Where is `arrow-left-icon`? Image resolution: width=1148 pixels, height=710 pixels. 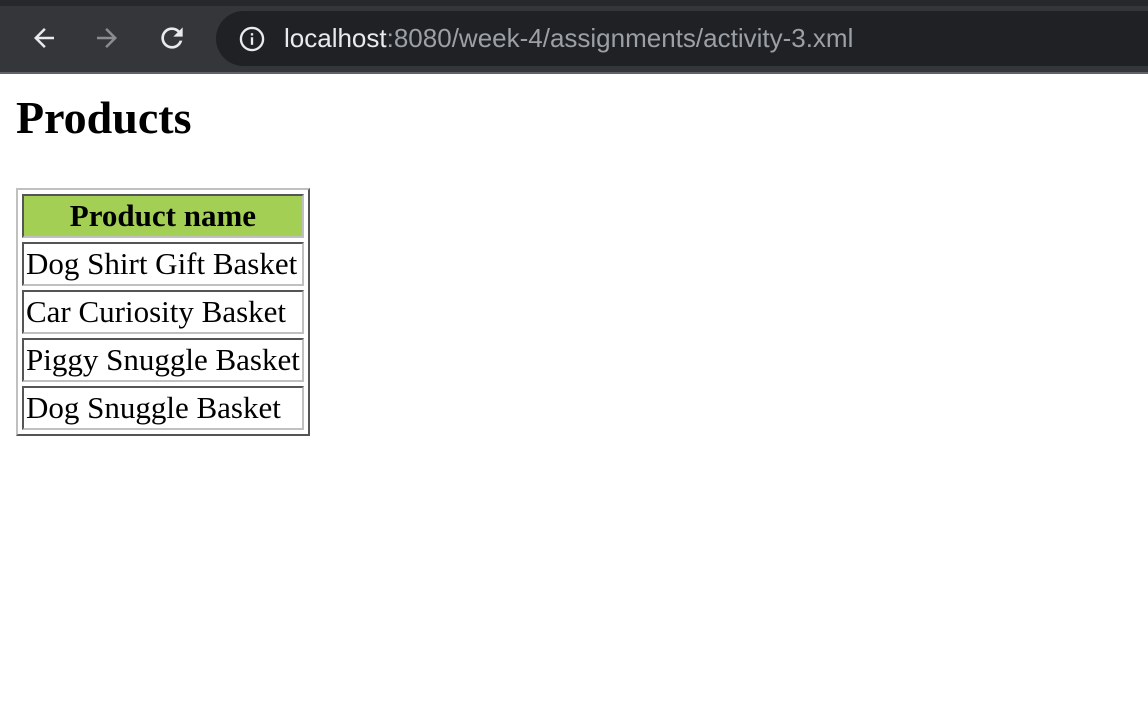 arrow-left-icon is located at coordinates (44, 38).